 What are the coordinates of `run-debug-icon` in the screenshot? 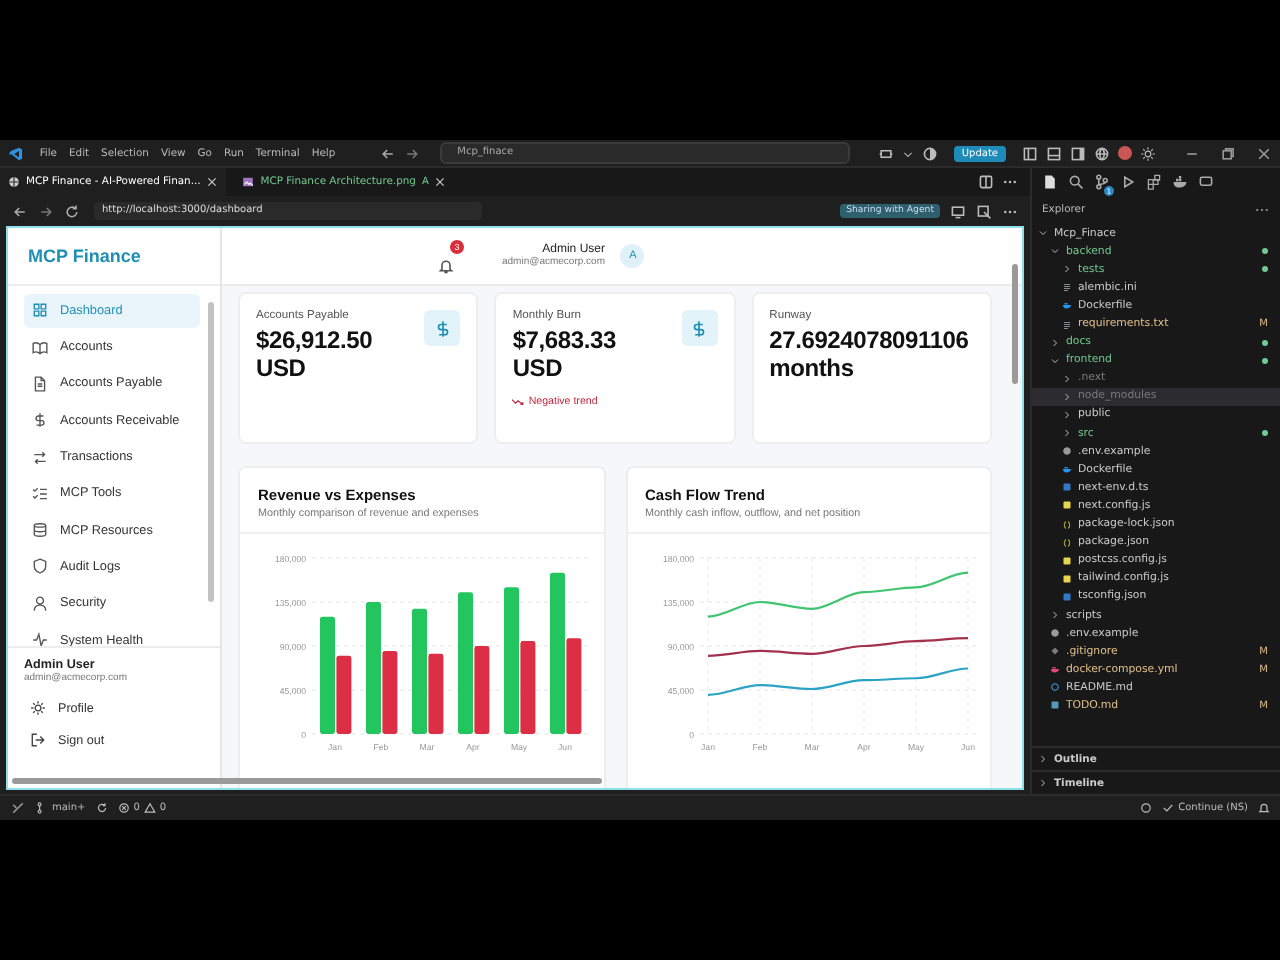 It's located at (1128, 182).